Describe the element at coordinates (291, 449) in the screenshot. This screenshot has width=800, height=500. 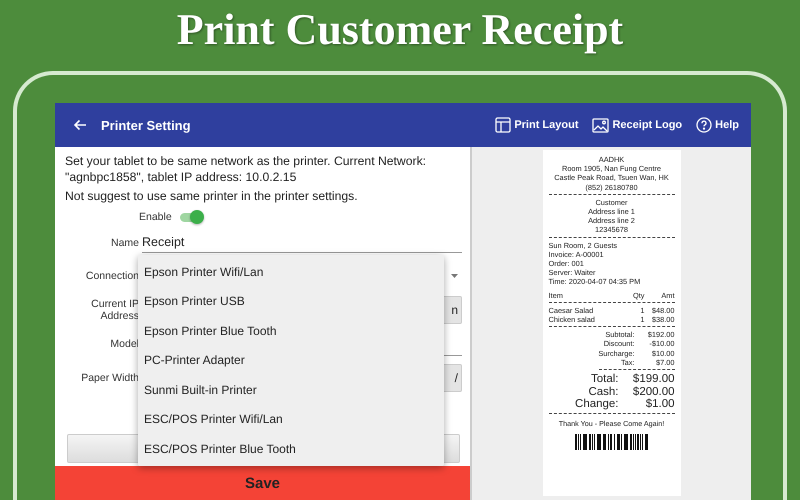
I see `menu-item: ESC/POS Printer Blue Tooth` at that location.